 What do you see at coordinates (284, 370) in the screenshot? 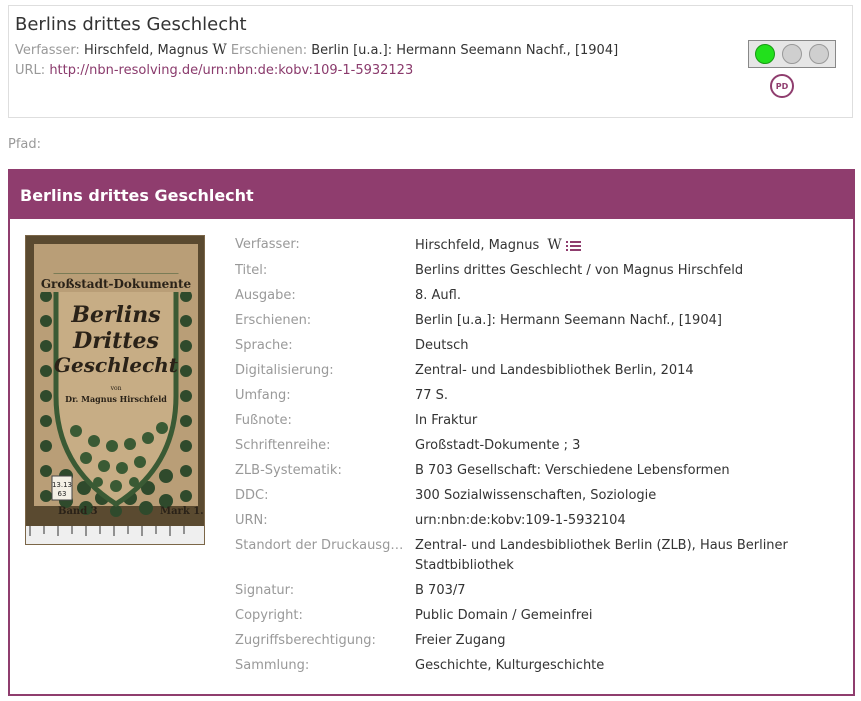
I see `metadata-label: Digitalisierung:` at bounding box center [284, 370].